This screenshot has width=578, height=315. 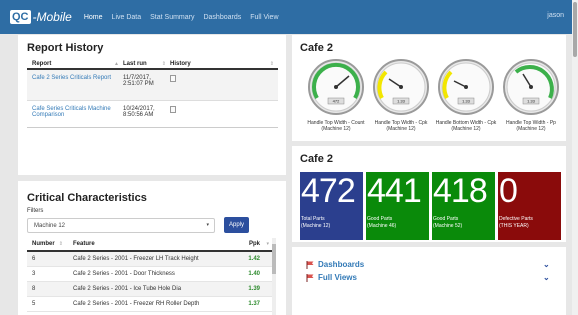 I want to click on column-header-label: Ppk, so click(x=254, y=244).